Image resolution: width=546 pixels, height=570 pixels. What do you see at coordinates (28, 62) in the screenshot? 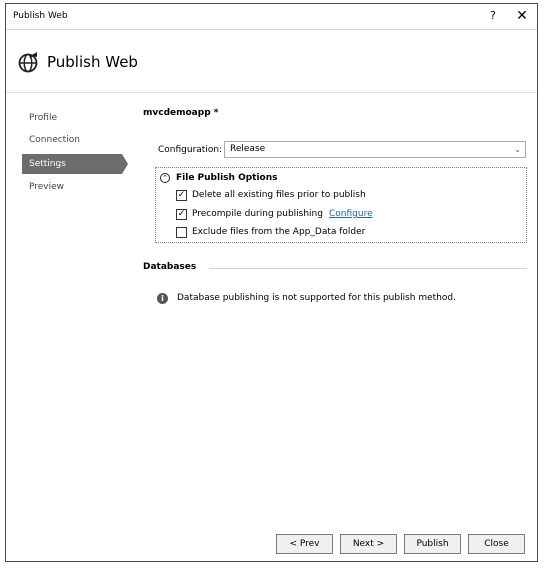
I see `globe-publish-icon` at bounding box center [28, 62].